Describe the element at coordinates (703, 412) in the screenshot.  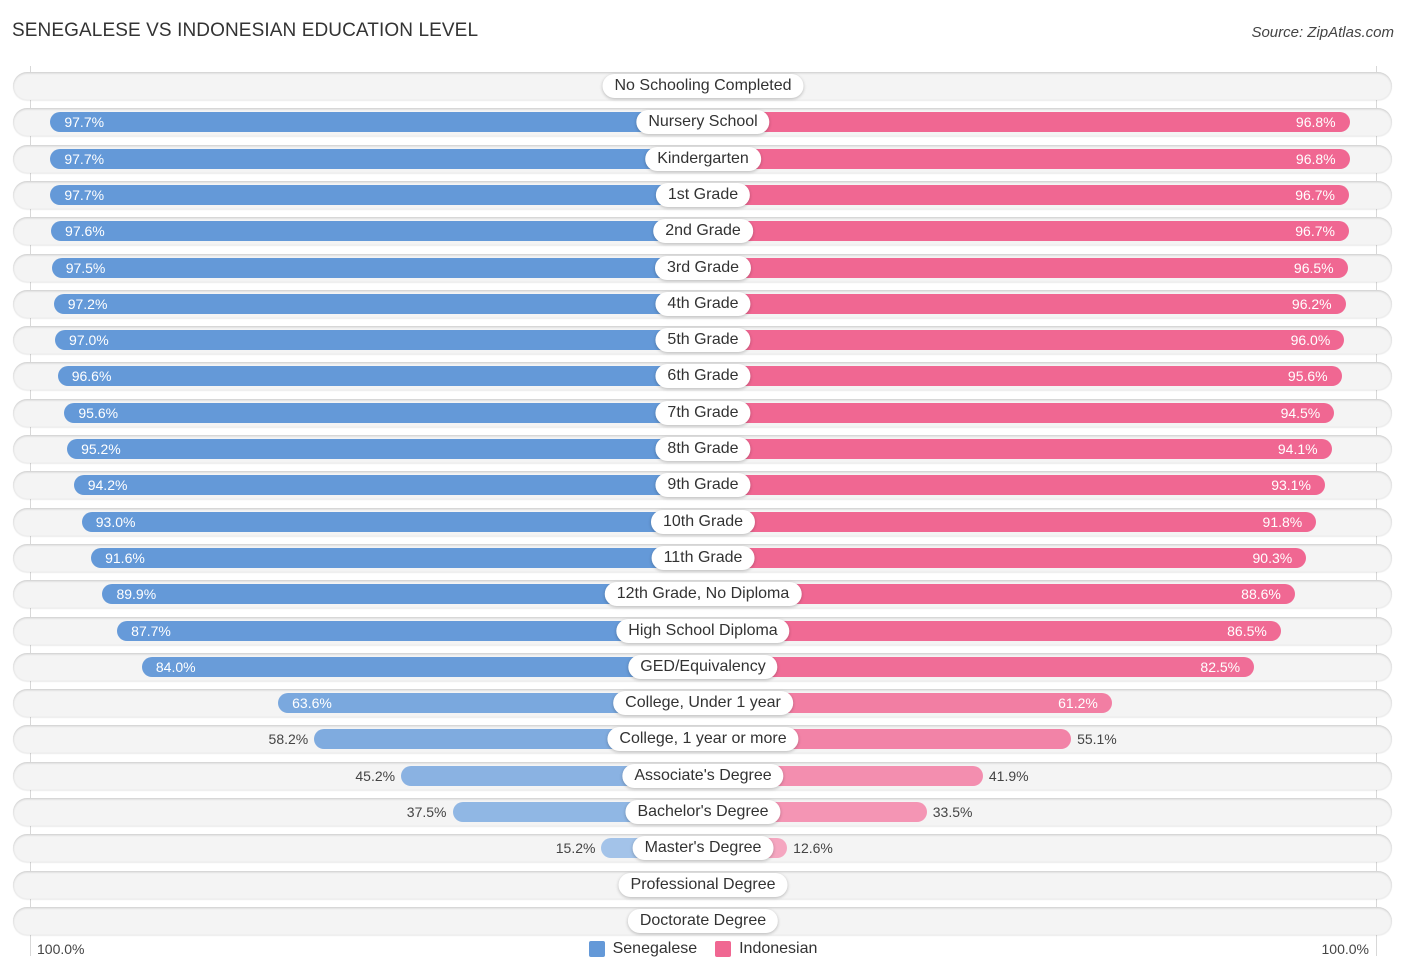
I see `category-label-7th-grade: 7th Grade` at that location.